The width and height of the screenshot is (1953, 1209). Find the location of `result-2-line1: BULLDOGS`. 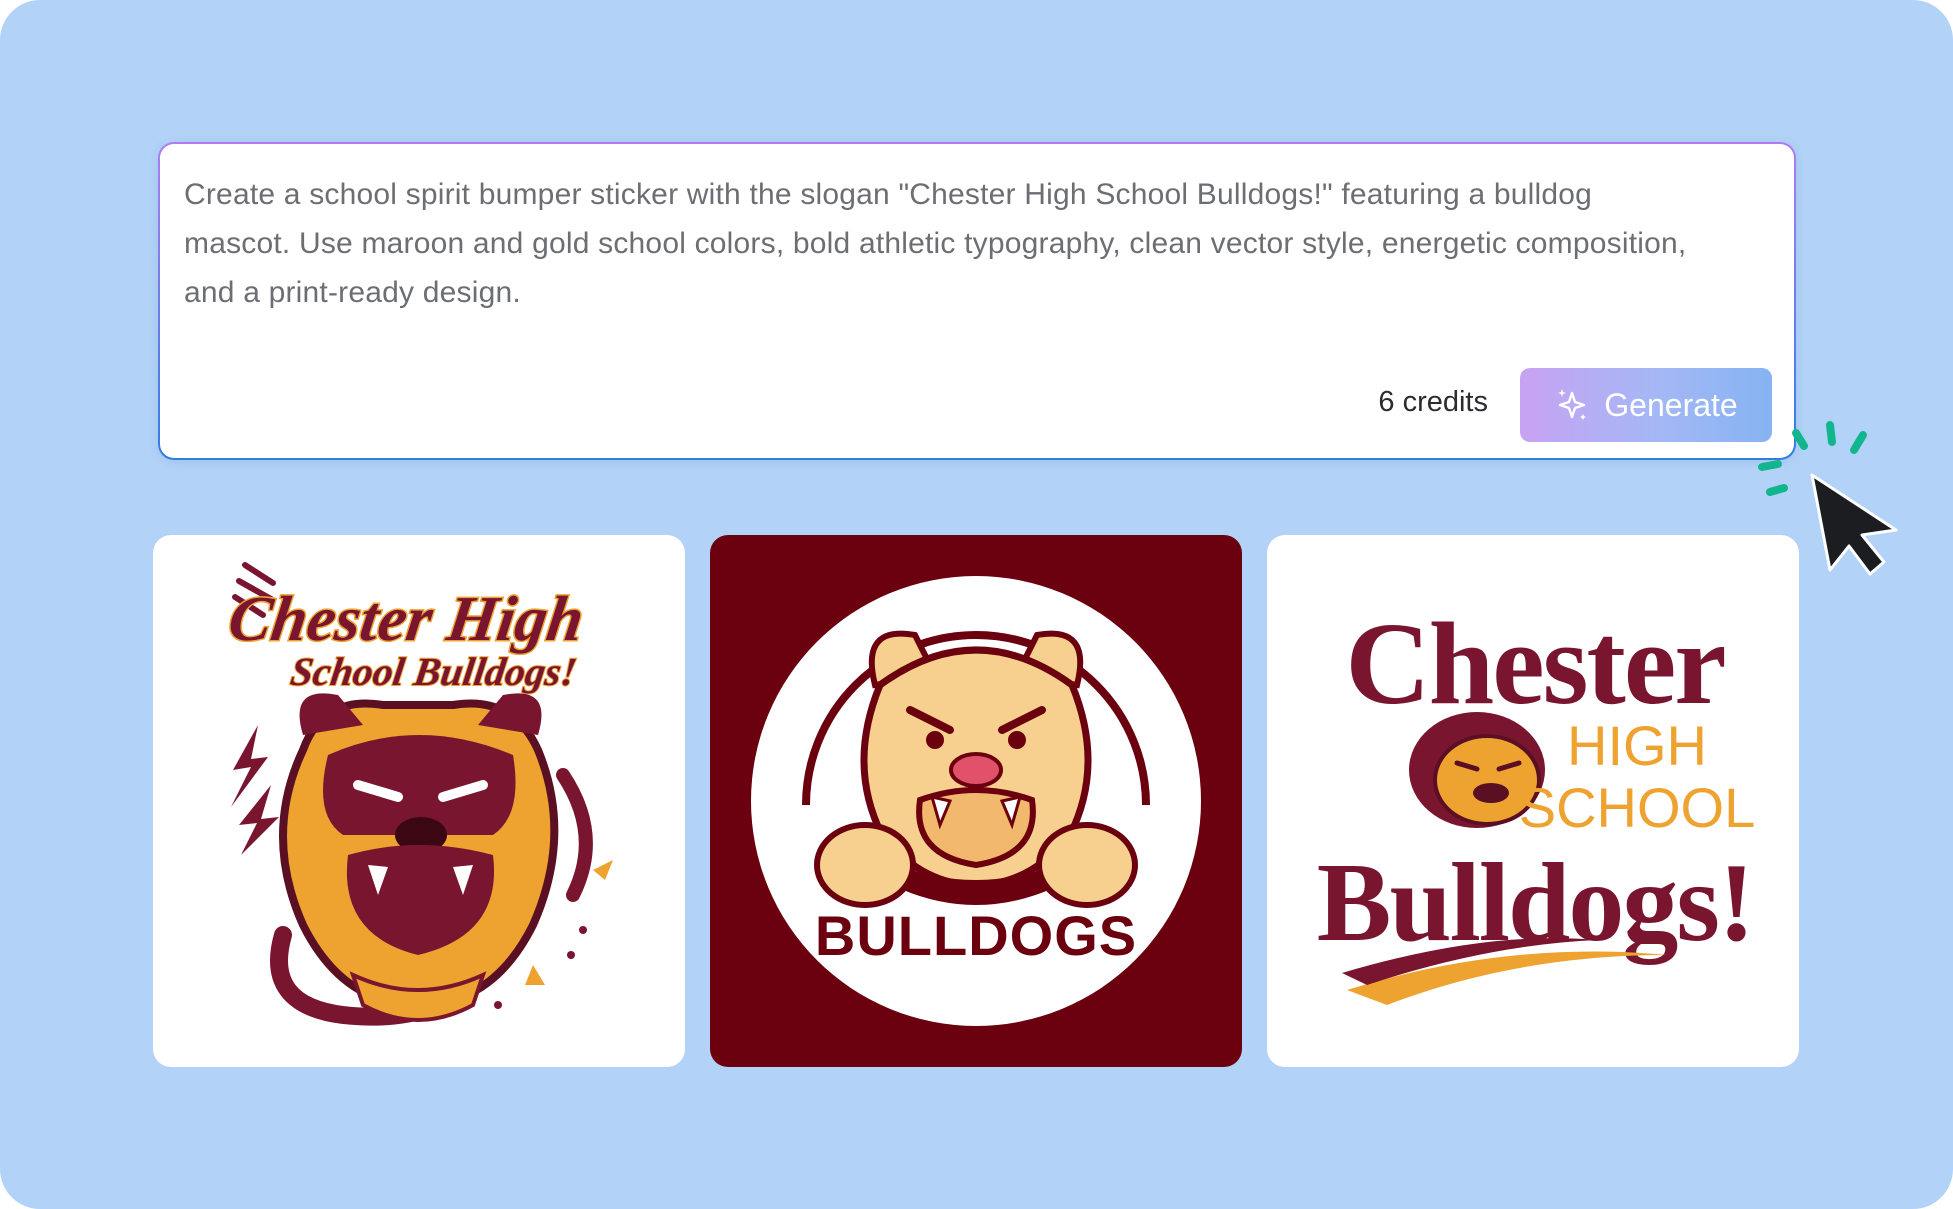

result-2-line1: BULLDOGS is located at coordinates (976, 935).